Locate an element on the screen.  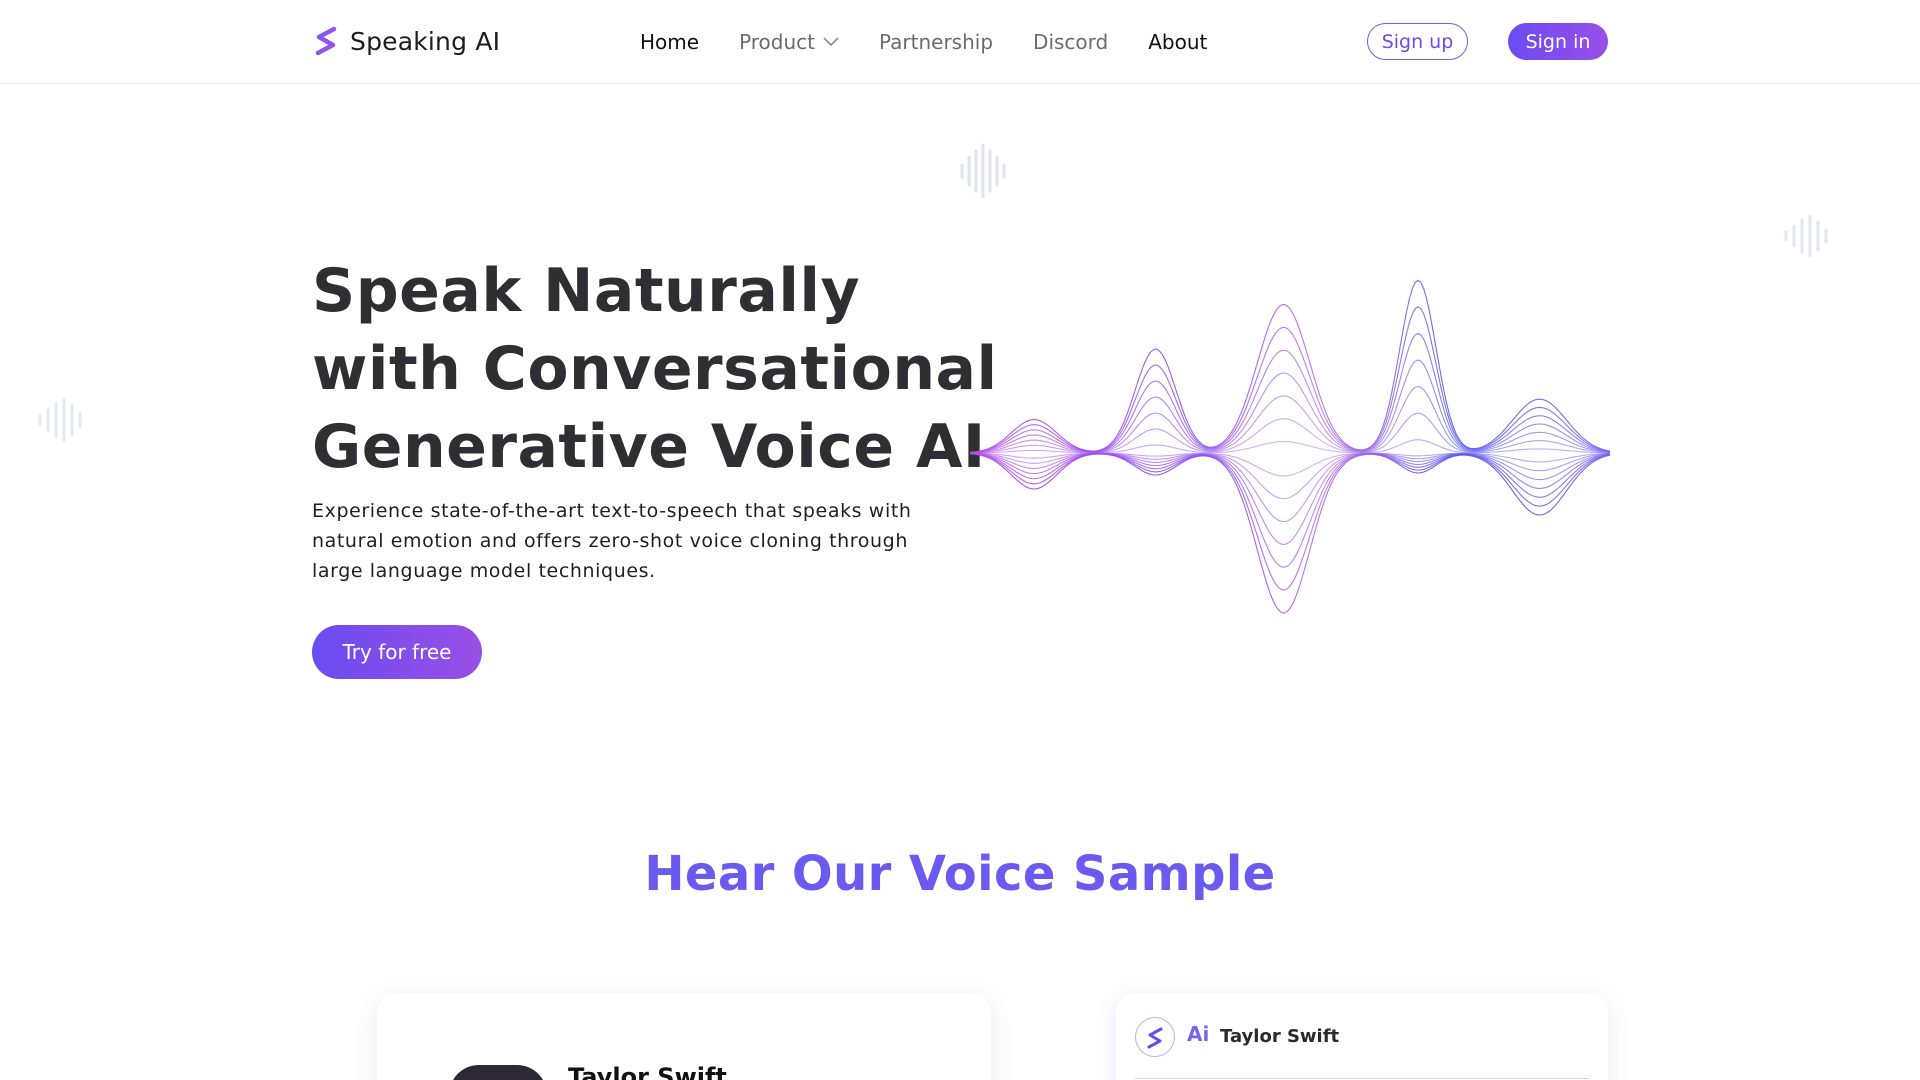
voice-waveform-illustration is located at coordinates (1290, 446).